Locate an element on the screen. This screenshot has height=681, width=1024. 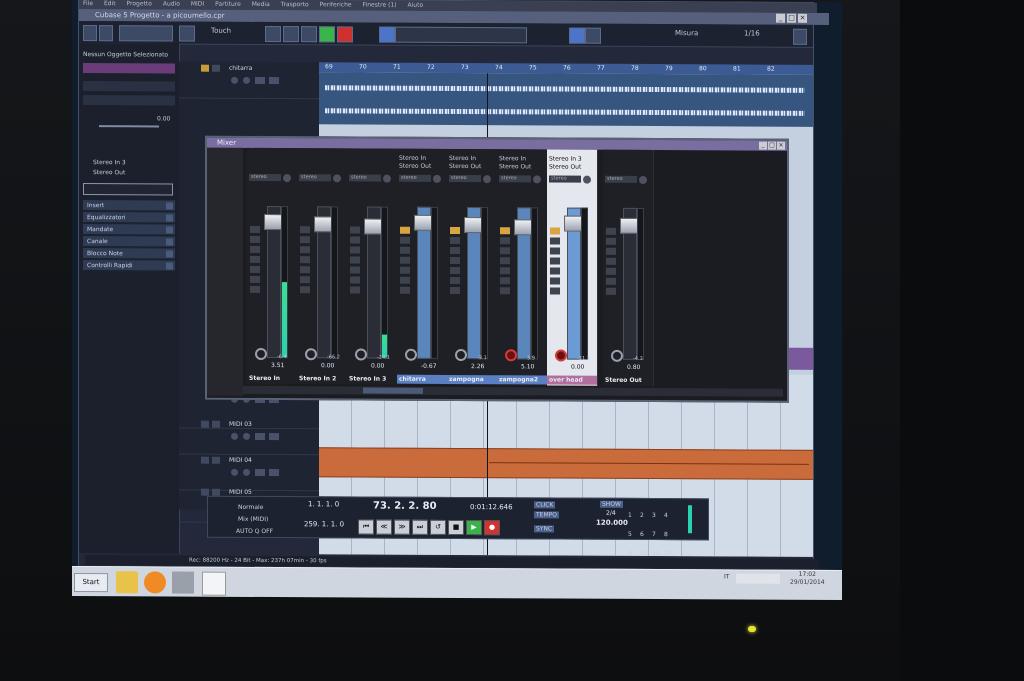
goto-start-button is located at coordinates (273, 34).